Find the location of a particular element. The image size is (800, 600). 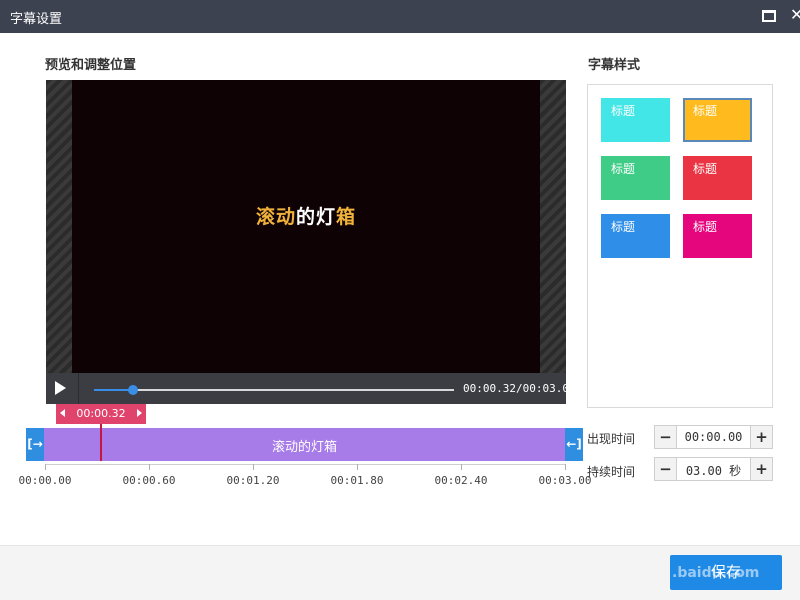

style-swatch-4: 标题 is located at coordinates (717, 178).